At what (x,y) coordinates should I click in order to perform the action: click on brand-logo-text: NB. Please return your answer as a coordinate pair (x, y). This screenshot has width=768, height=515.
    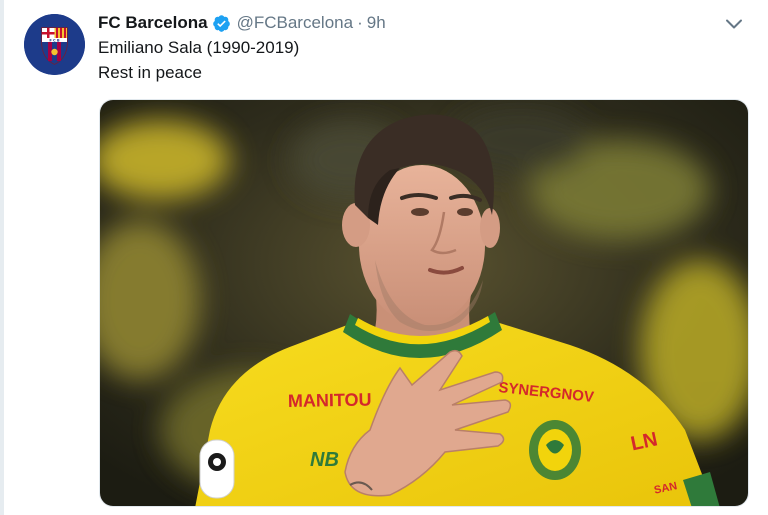
    Looking at the image, I should click on (324, 460).